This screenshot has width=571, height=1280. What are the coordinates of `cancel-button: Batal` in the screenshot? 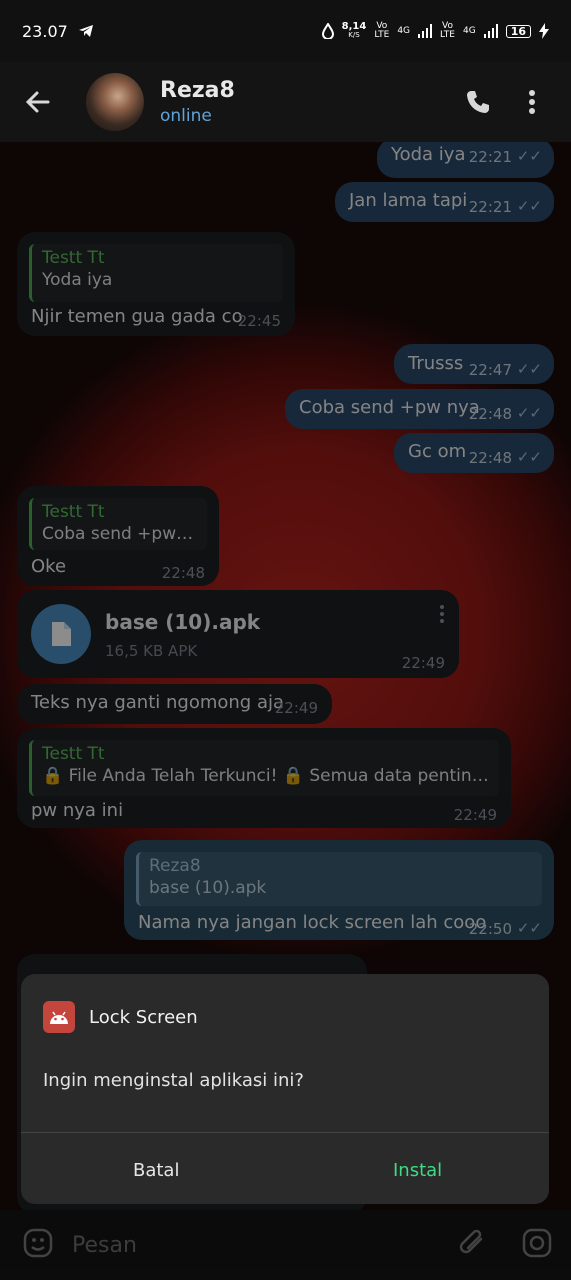 It's located at (156, 1170).